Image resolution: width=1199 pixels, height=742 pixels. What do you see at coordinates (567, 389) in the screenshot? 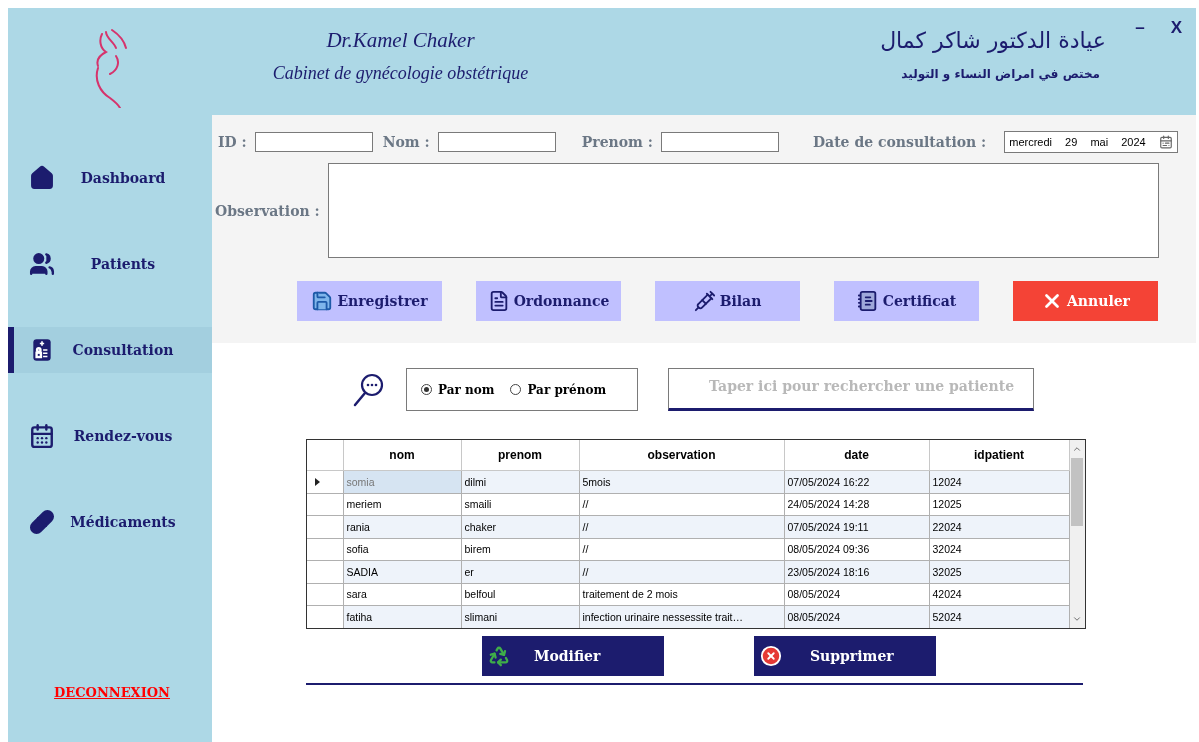
I see `radio-label: Par prénom` at bounding box center [567, 389].